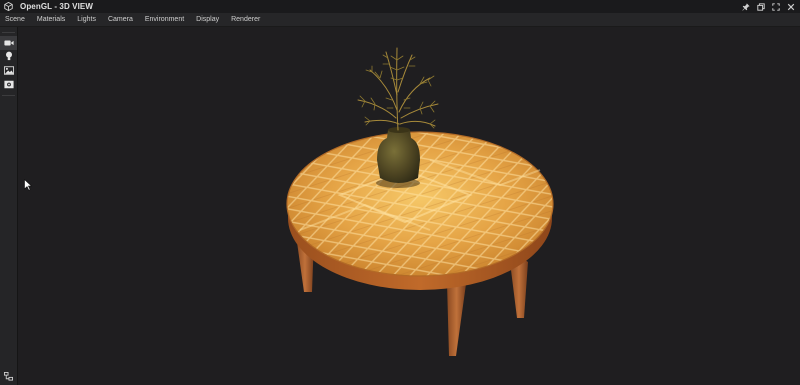  I want to click on menu-materials: Materials, so click(51, 19).